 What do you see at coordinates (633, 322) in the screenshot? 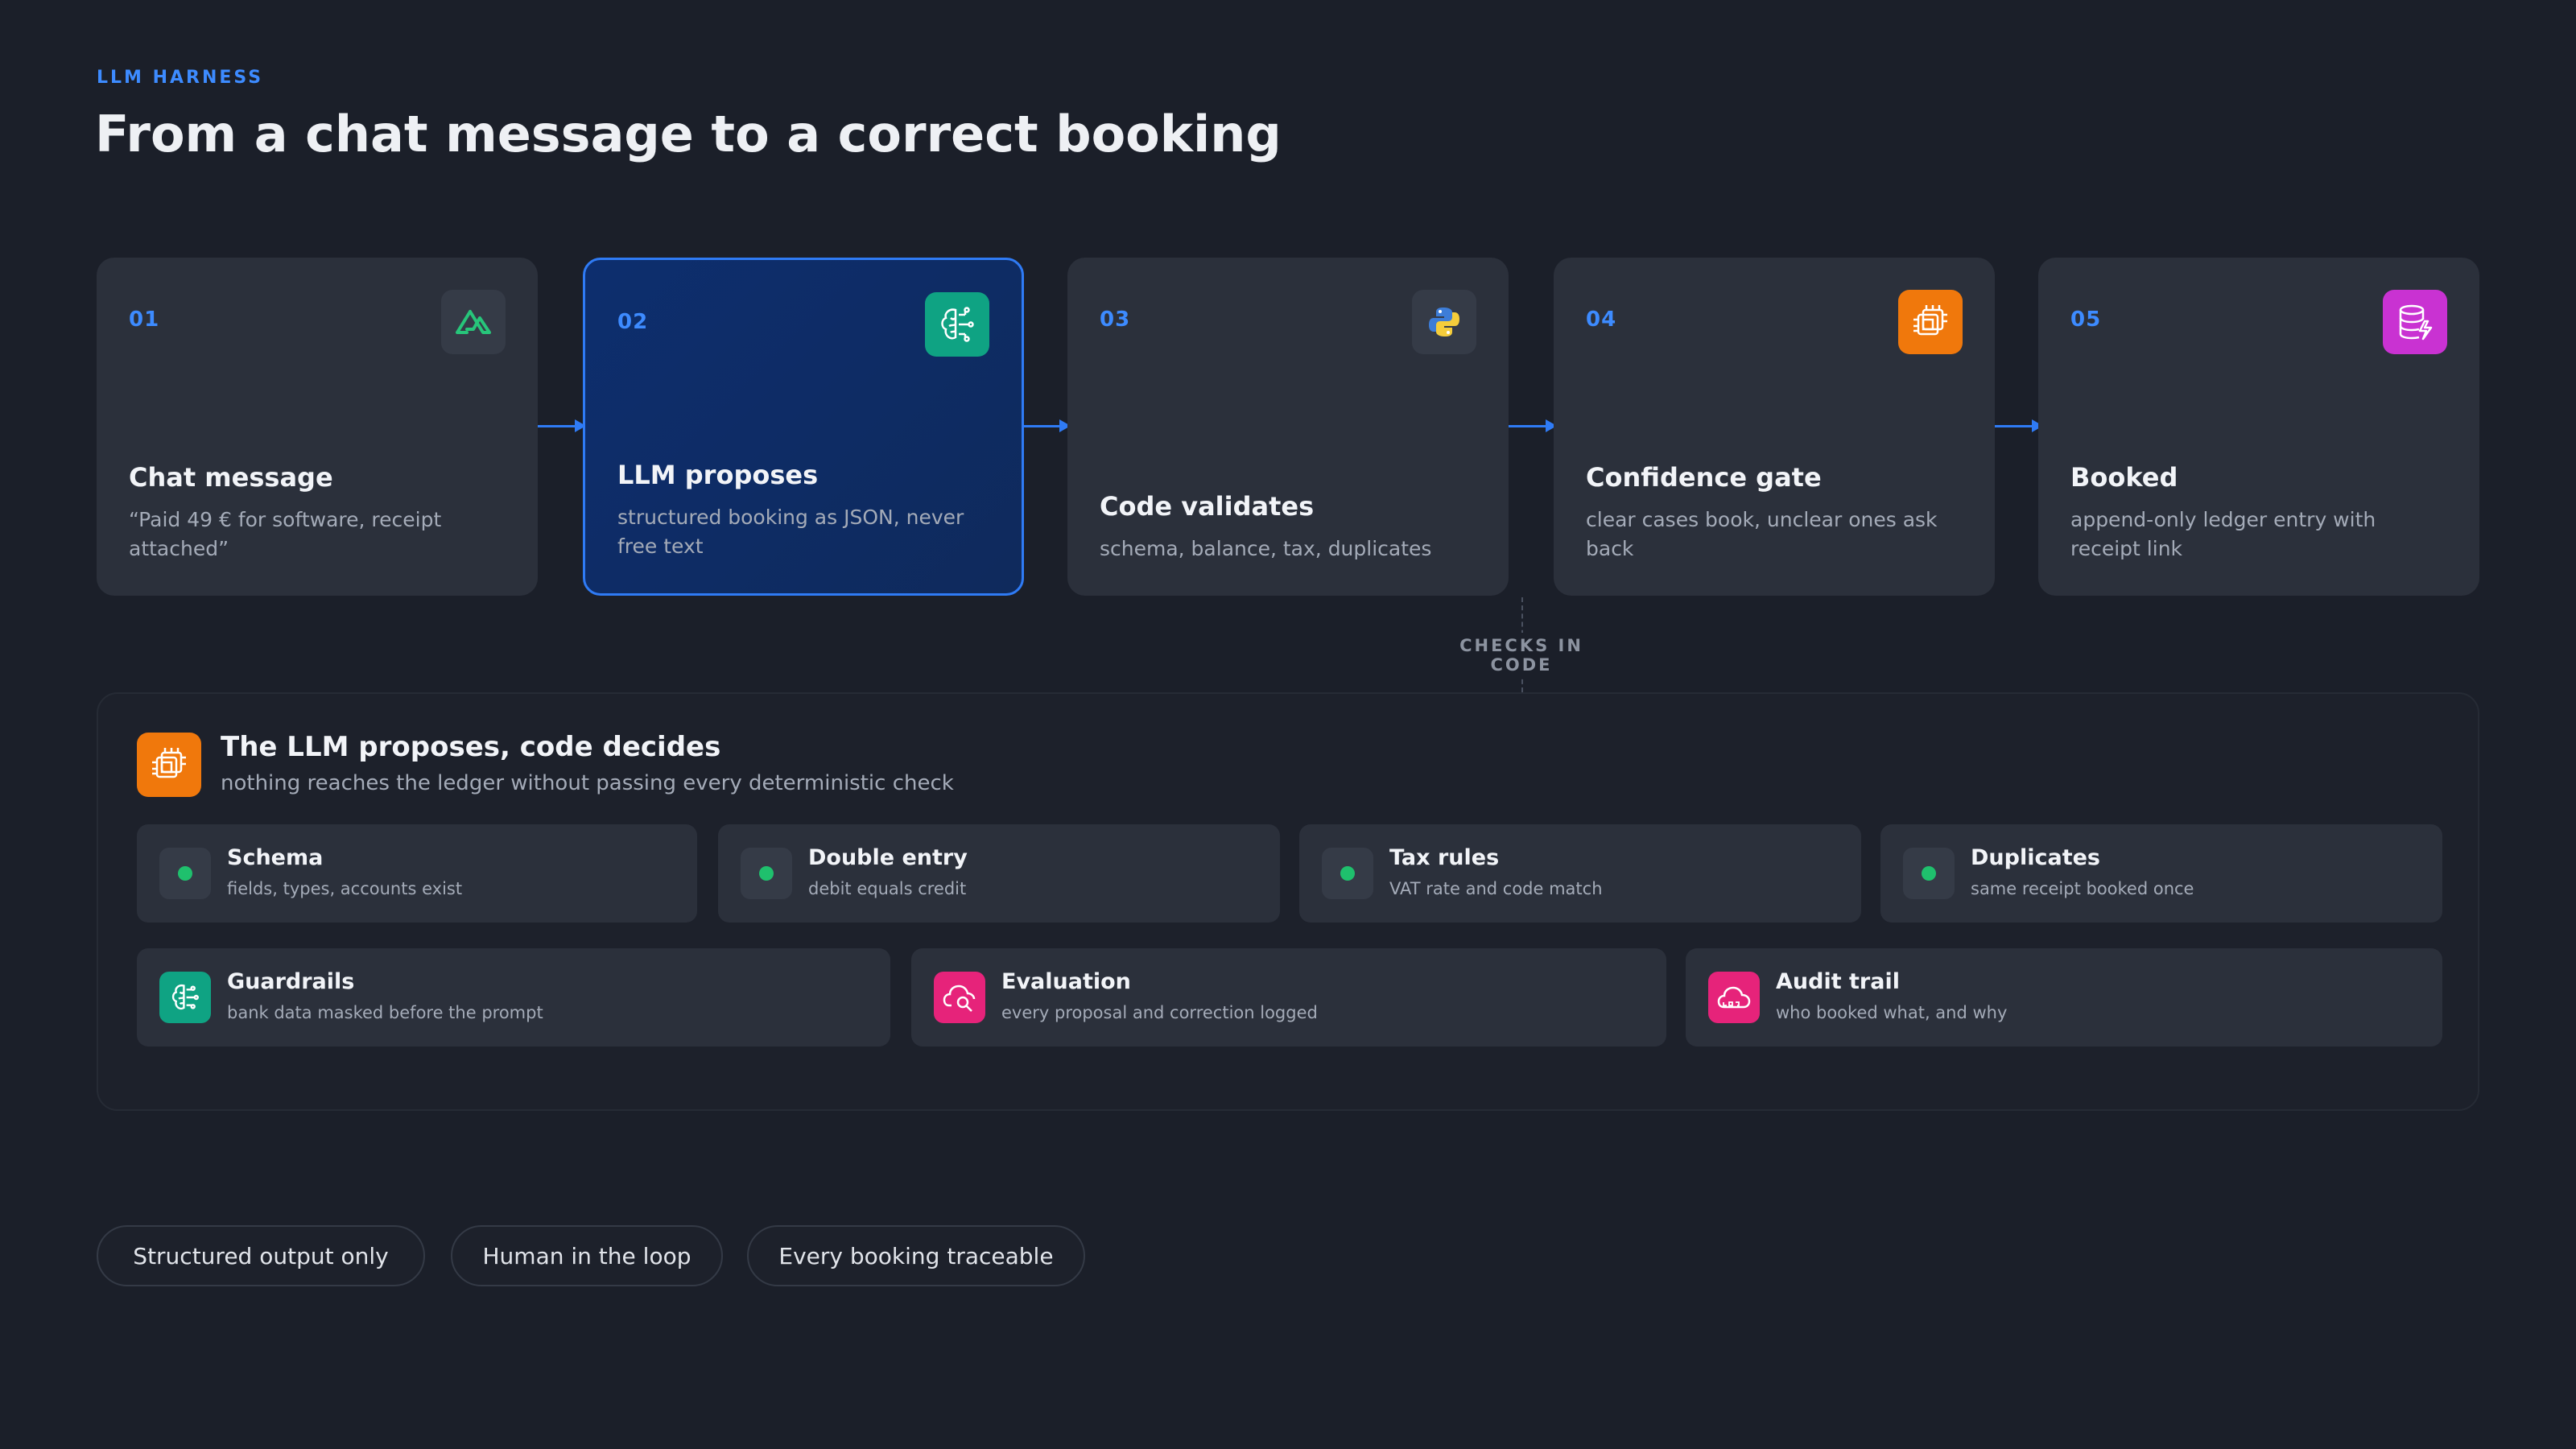
I see `step-number: 02` at bounding box center [633, 322].